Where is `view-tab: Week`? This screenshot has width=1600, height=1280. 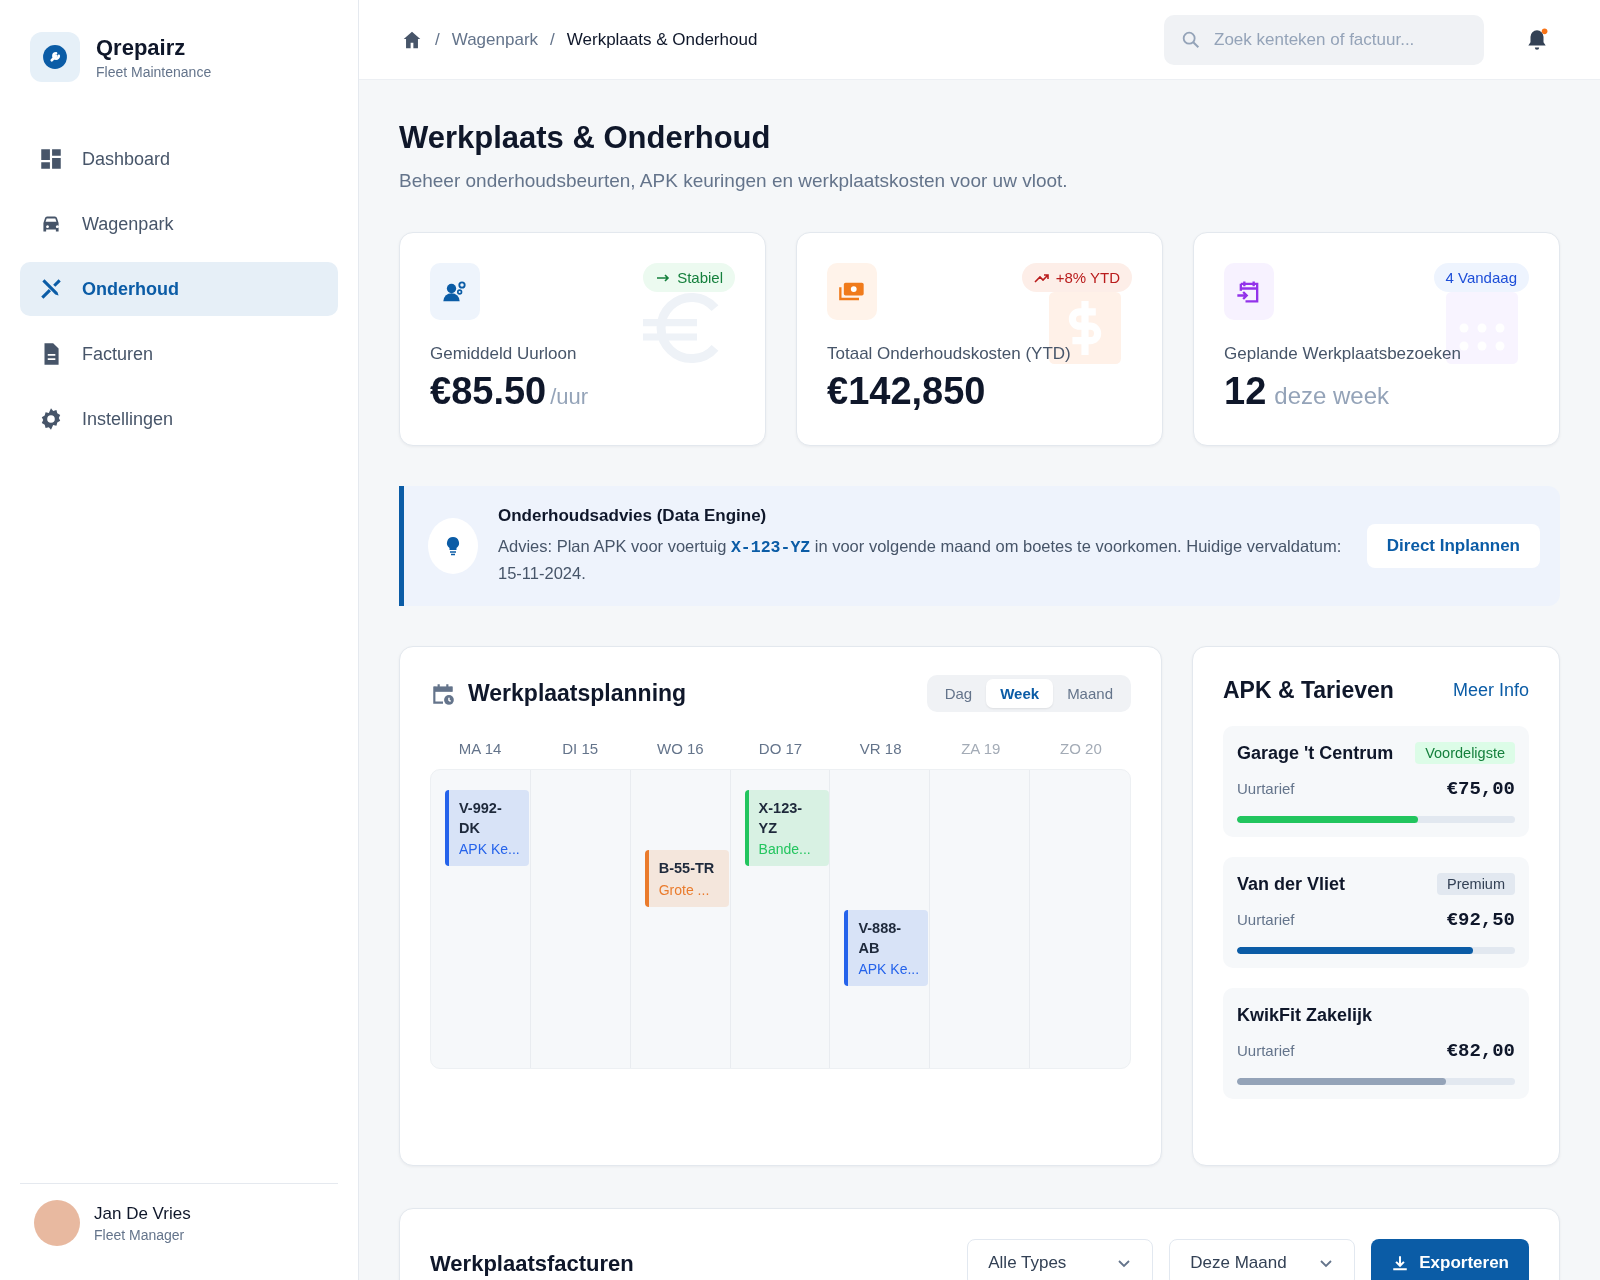
view-tab: Week is located at coordinates (1020, 694).